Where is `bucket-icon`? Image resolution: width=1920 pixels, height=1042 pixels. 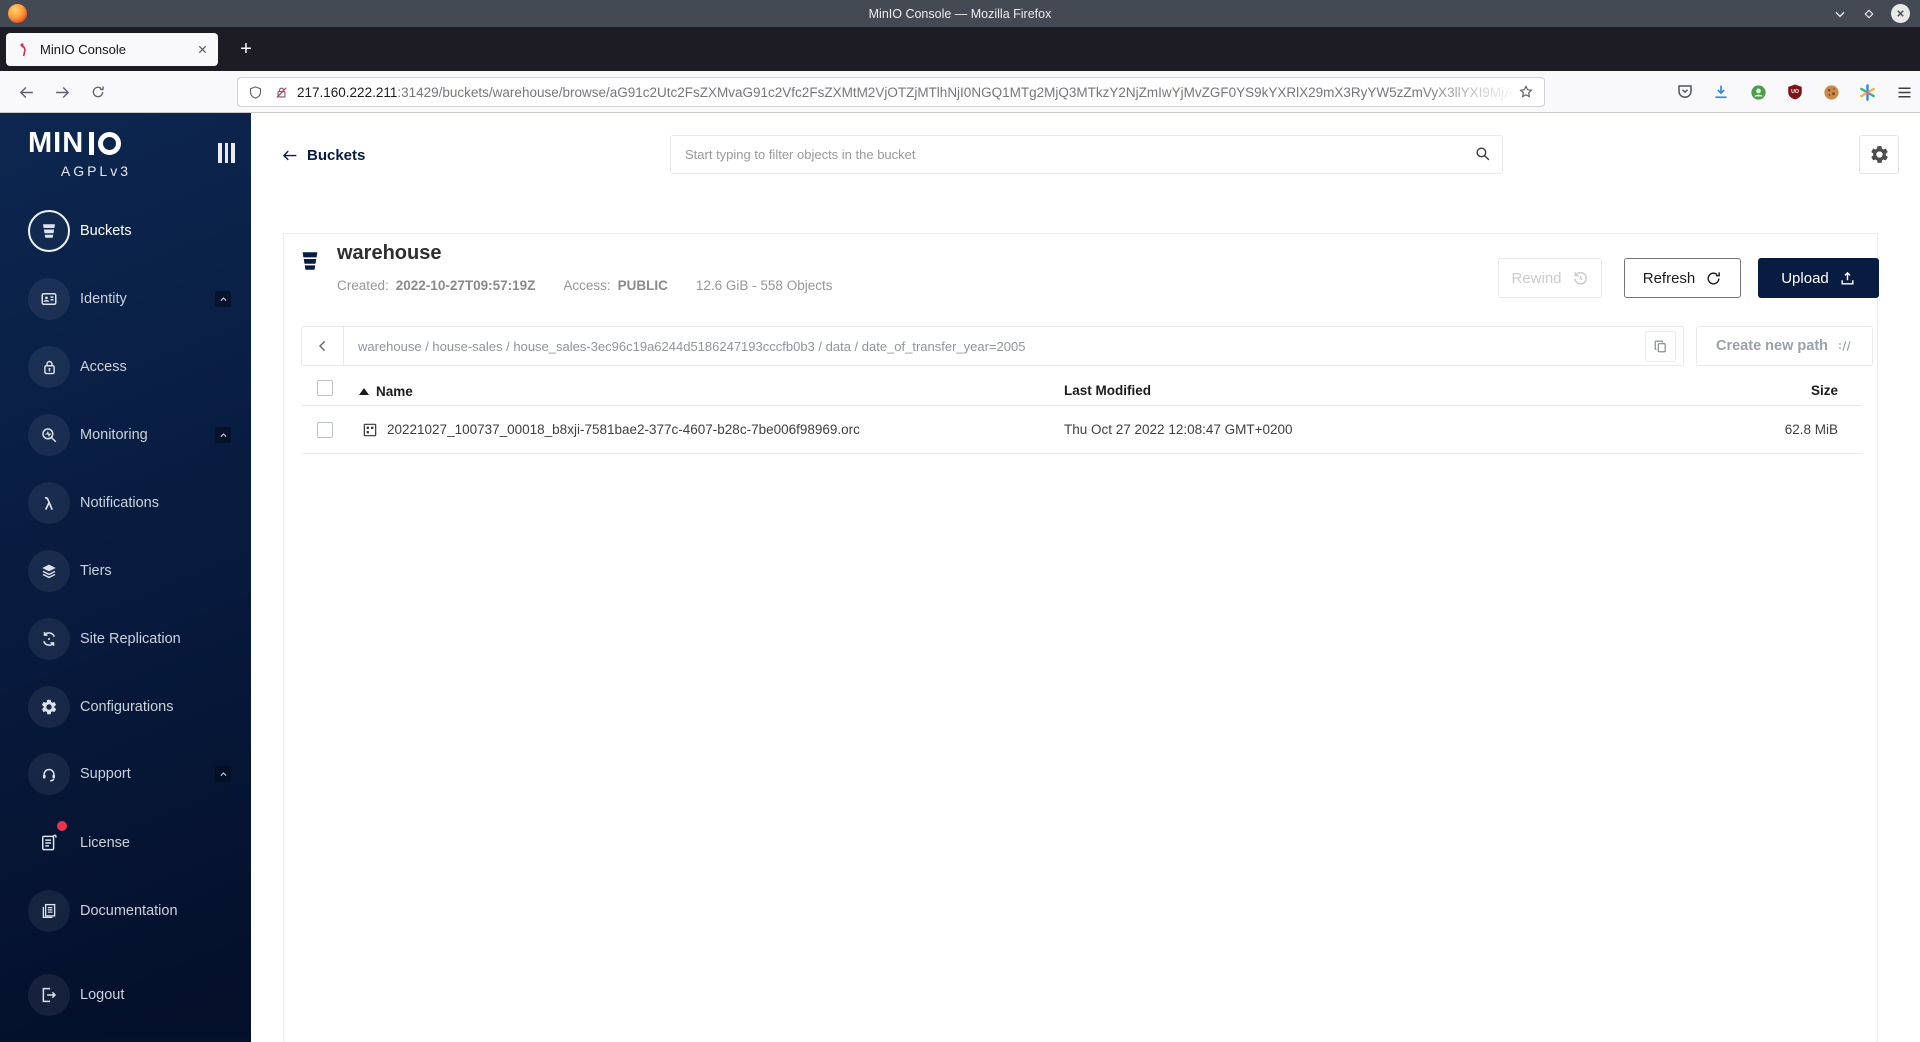
bucket-icon is located at coordinates (310, 261).